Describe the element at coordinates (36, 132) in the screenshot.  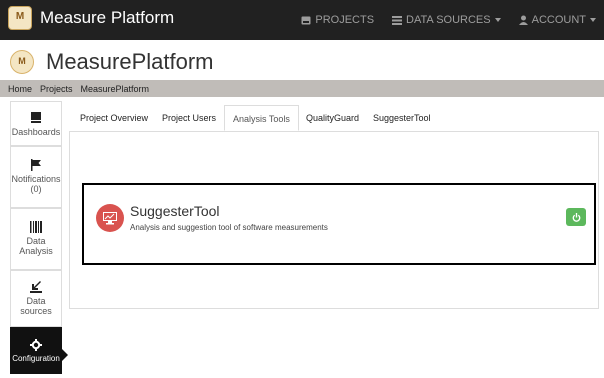
I see `sidebar-label-dashboards: Dashboards` at that location.